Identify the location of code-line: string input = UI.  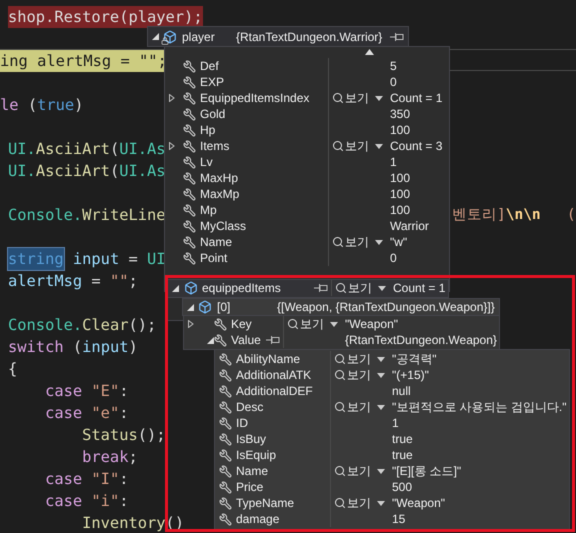
(87, 259).